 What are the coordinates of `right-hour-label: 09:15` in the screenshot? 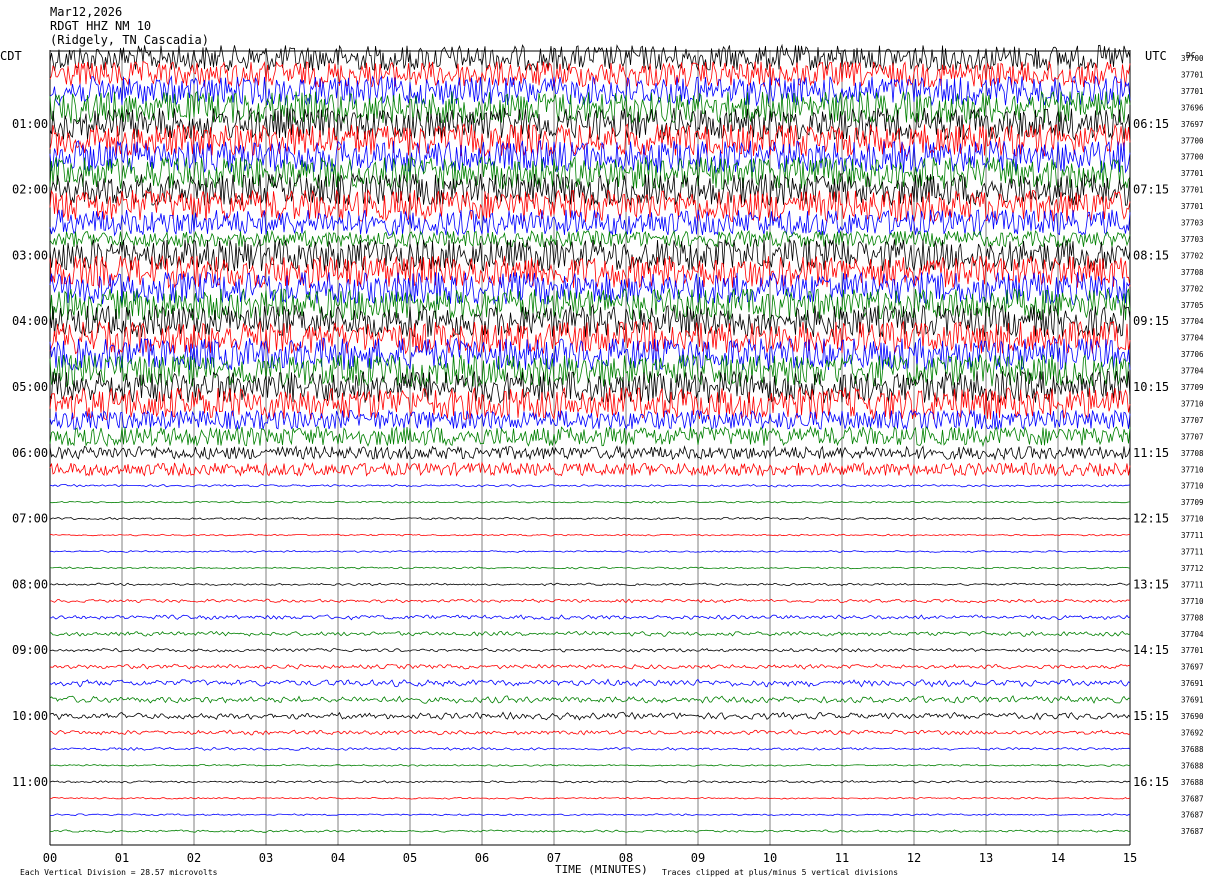 It's located at (1151, 321).